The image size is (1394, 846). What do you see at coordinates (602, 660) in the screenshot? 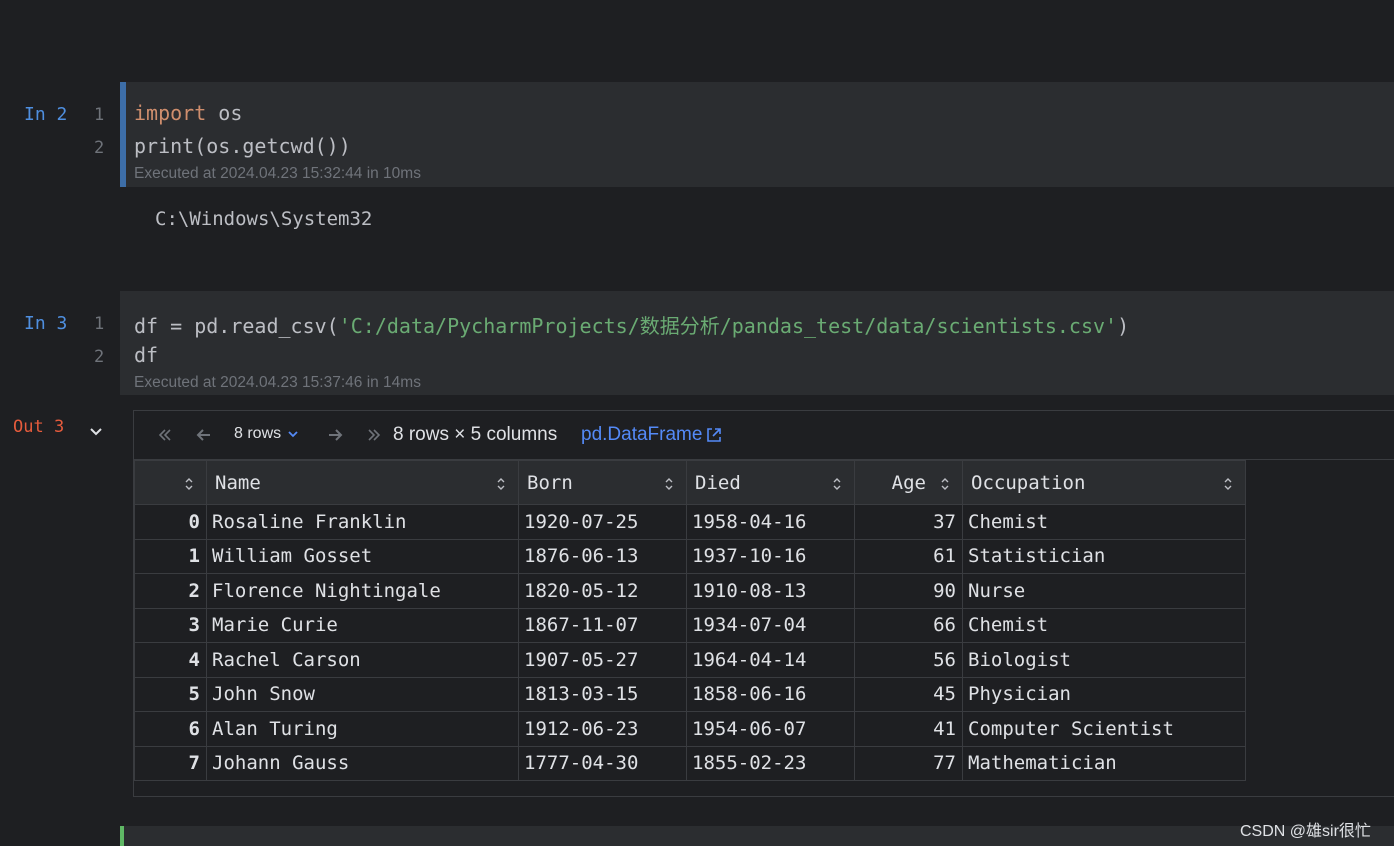
I see `cell-born: 1907-05-27` at bounding box center [602, 660].